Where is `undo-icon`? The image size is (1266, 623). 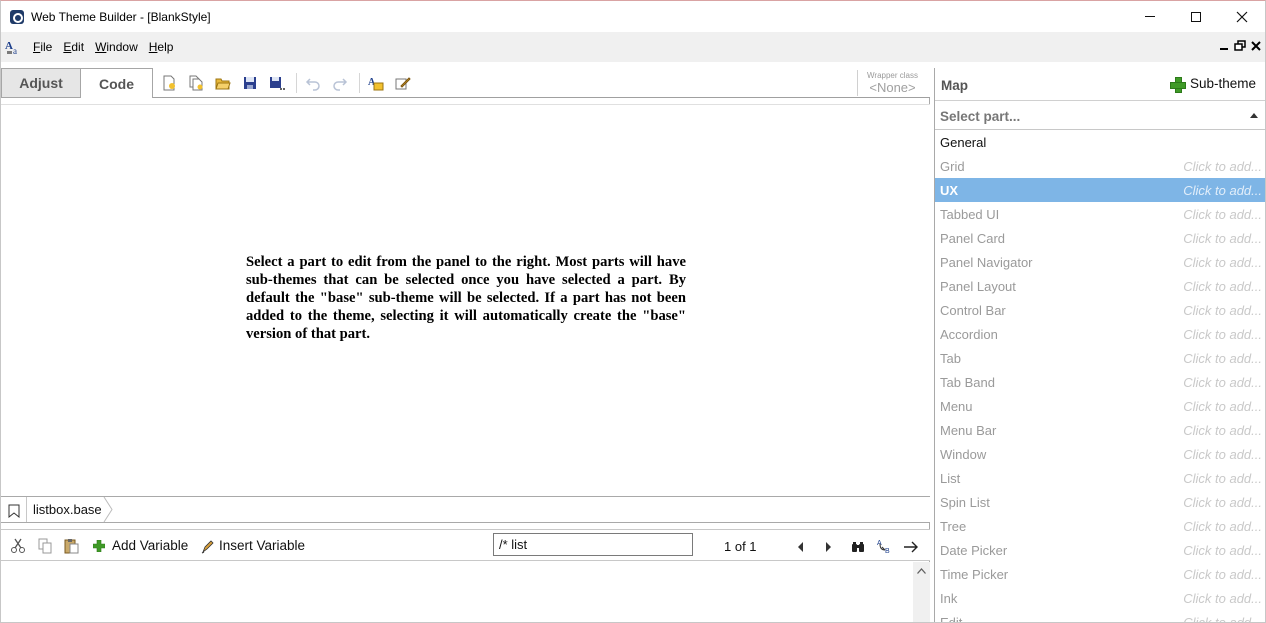 undo-icon is located at coordinates (313, 83).